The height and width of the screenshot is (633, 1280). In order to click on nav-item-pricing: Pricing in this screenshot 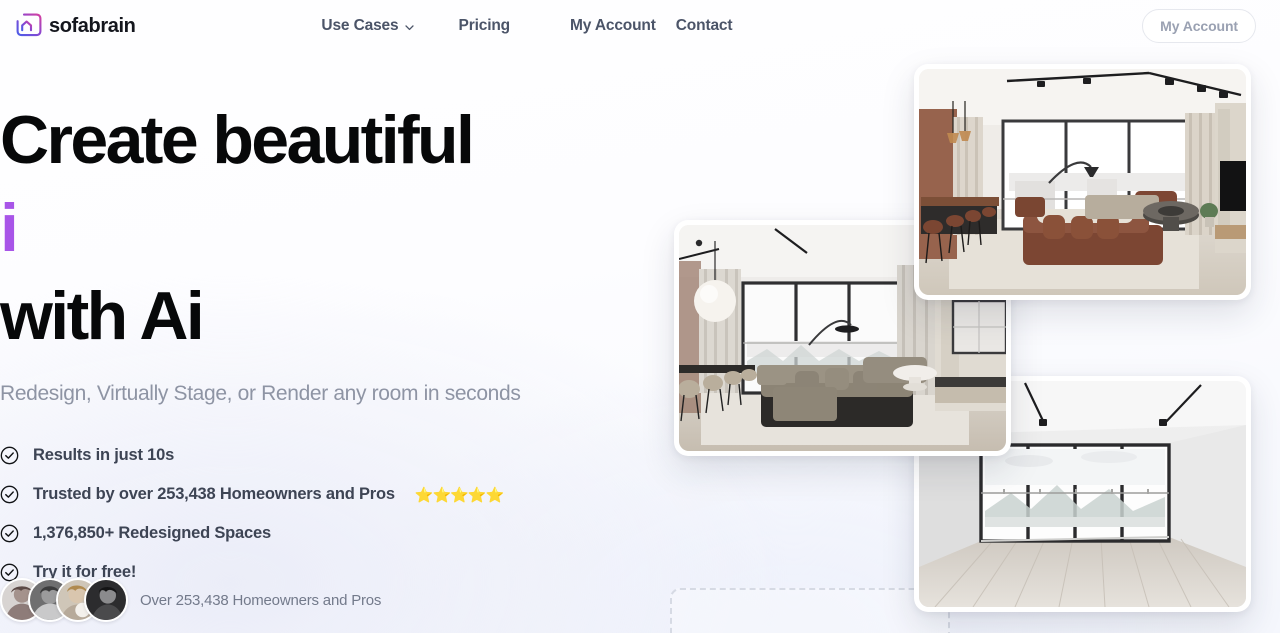, I will do `click(485, 26)`.